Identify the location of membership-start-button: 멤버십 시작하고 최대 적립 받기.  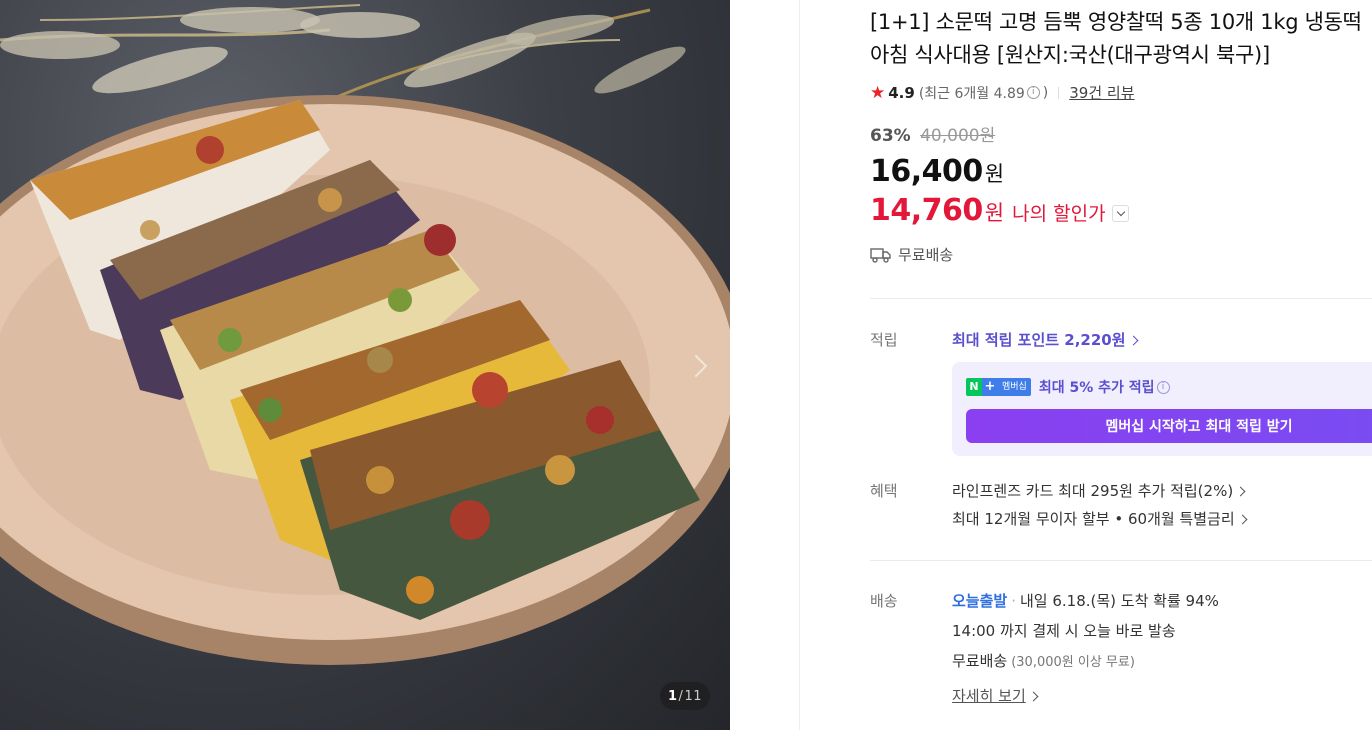
(1169, 426).